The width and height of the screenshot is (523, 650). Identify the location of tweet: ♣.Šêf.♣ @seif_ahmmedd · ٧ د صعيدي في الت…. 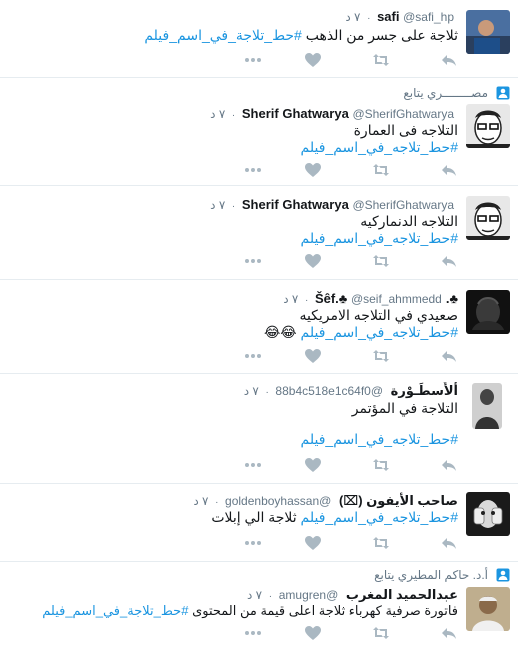
(259, 327).